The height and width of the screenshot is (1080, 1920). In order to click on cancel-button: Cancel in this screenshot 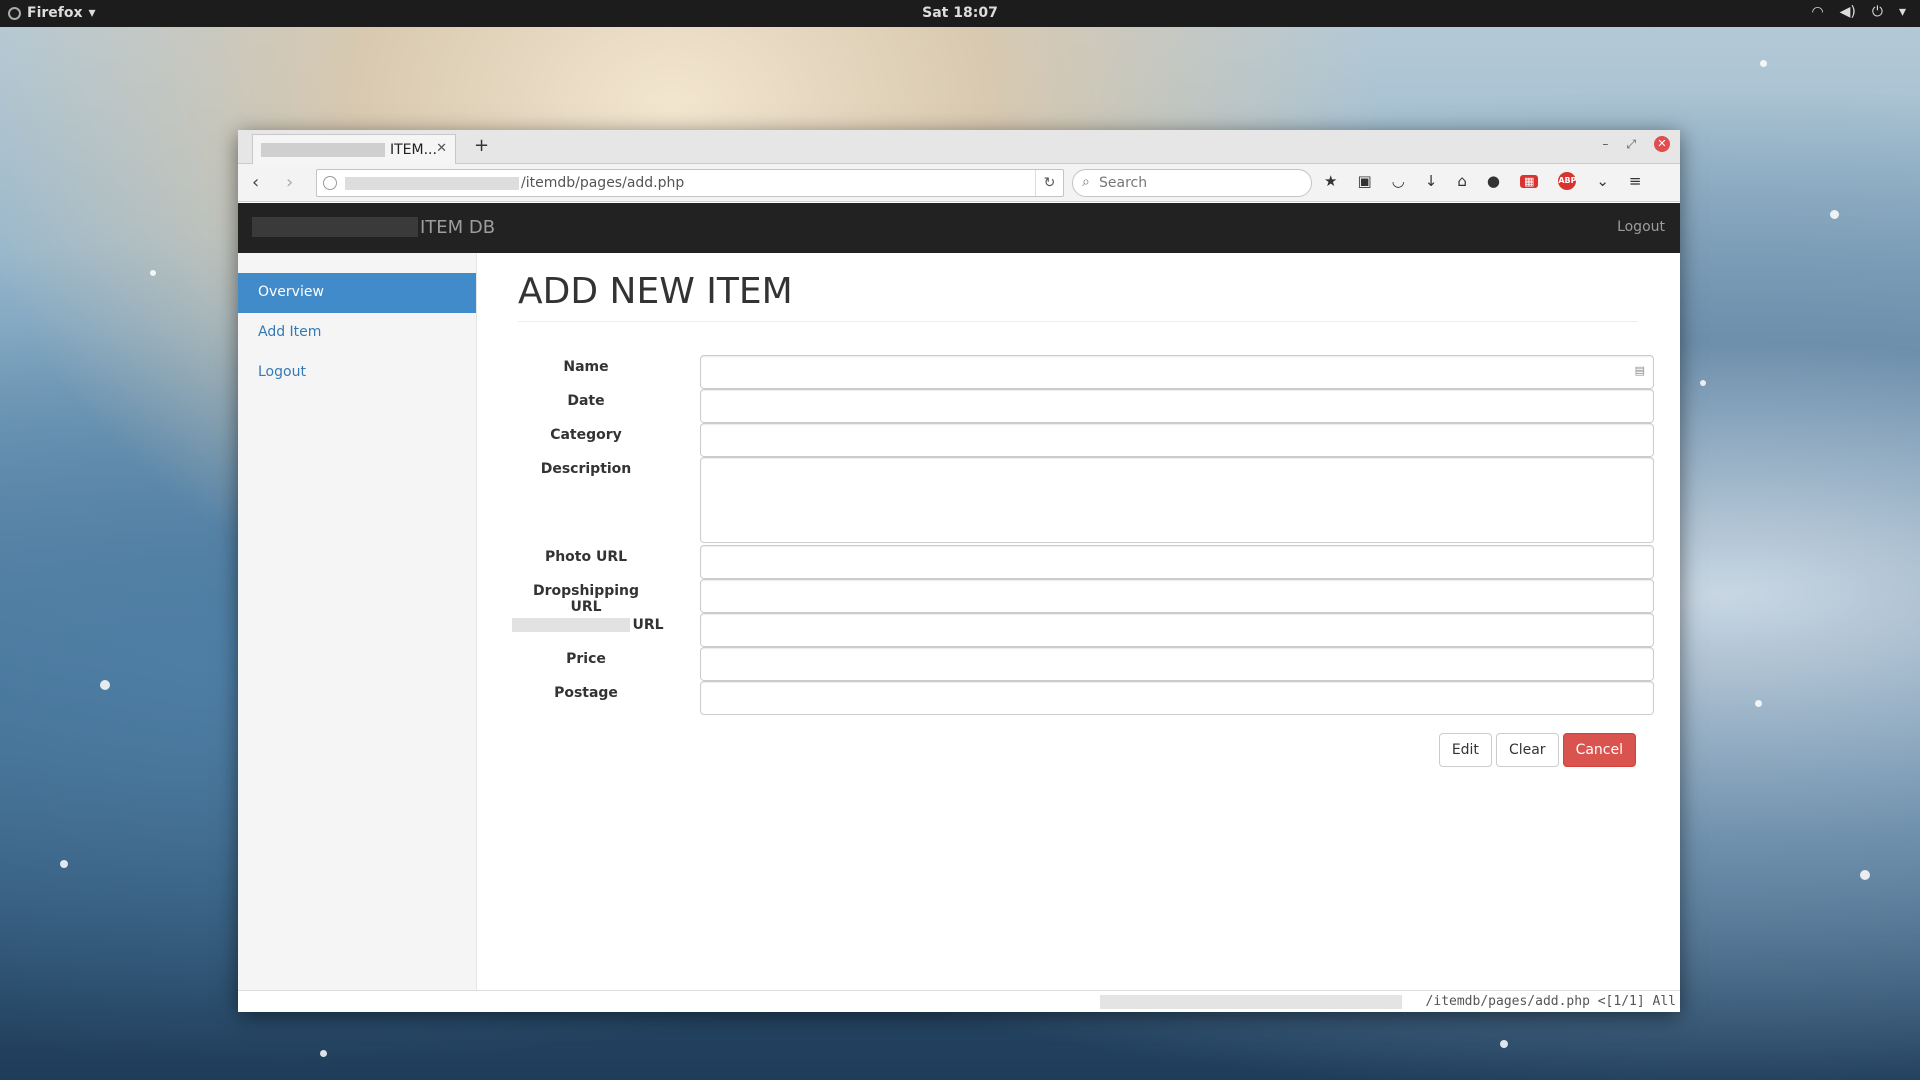, I will do `click(1599, 750)`.